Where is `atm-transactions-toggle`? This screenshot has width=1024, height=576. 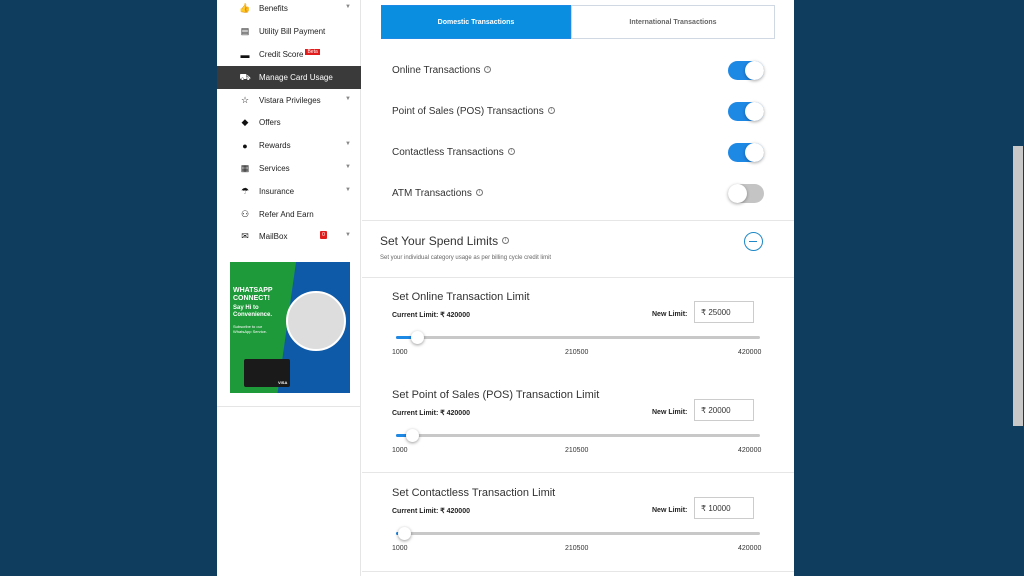
atm-transactions-toggle is located at coordinates (746, 193).